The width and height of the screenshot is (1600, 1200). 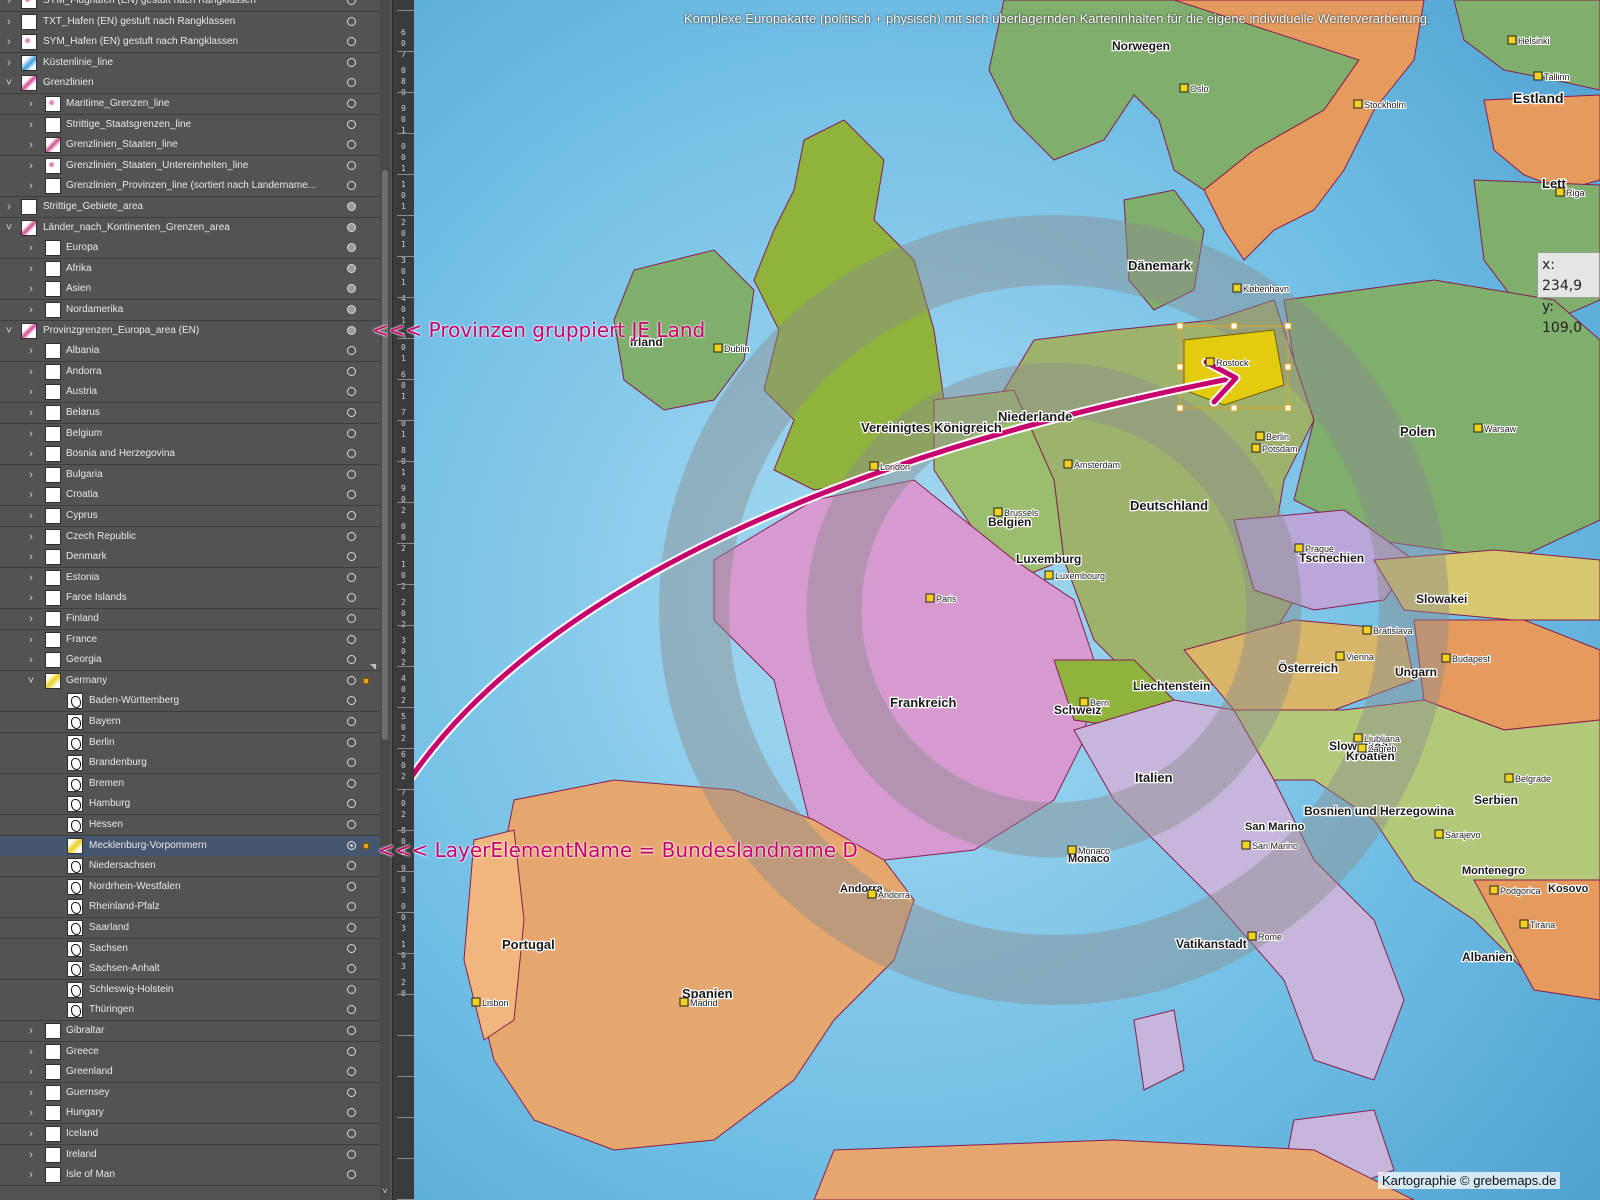 I want to click on layer-row: › Europa, so click(x=190, y=249).